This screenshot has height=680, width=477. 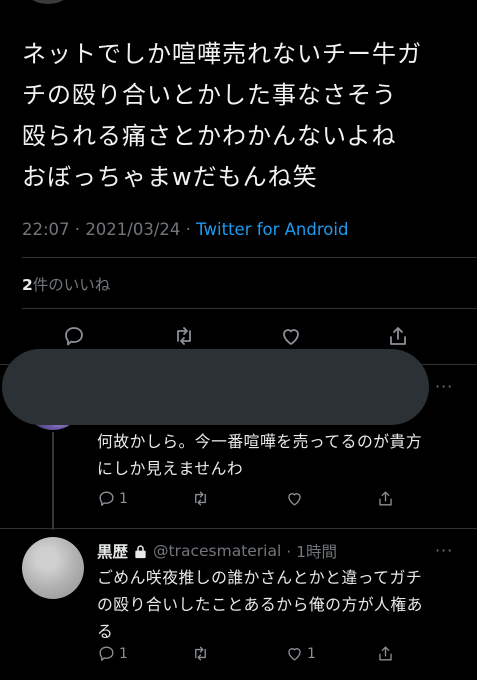 I want to click on reply1-reply-count: 1, so click(x=123, y=498).